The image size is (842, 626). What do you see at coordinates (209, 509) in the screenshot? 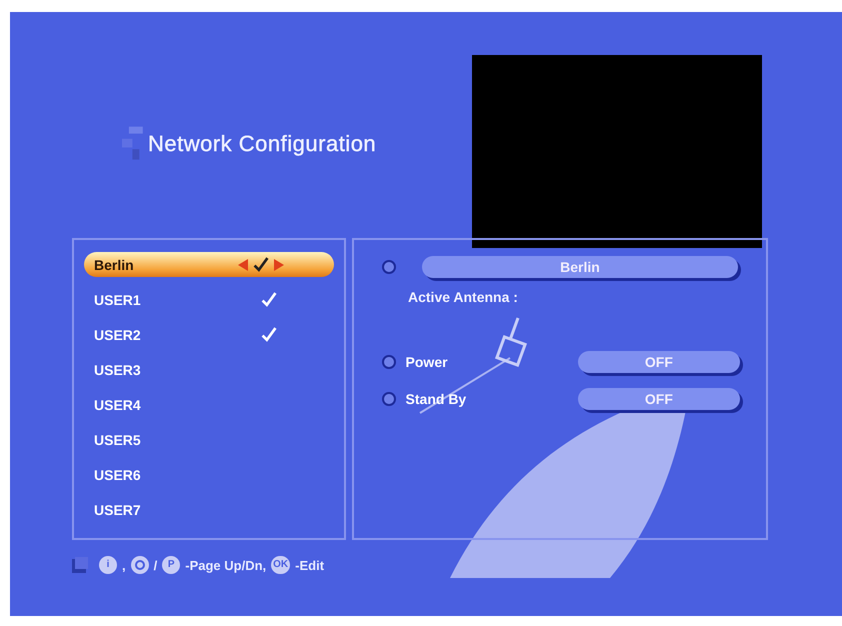
I see `user-list-item: USER7` at bounding box center [209, 509].